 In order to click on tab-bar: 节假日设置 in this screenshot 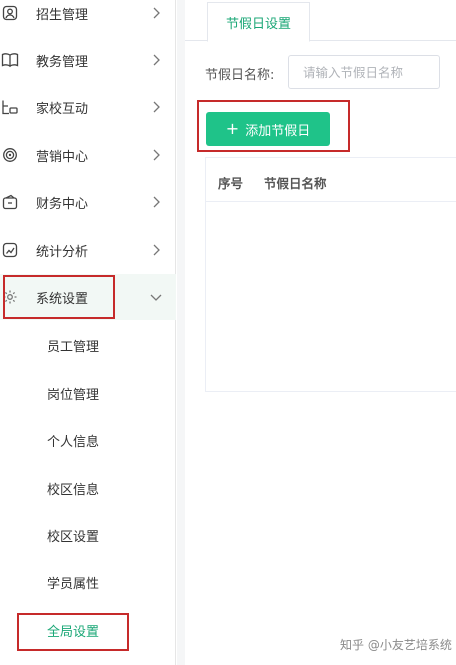, I will do `click(320, 21)`.